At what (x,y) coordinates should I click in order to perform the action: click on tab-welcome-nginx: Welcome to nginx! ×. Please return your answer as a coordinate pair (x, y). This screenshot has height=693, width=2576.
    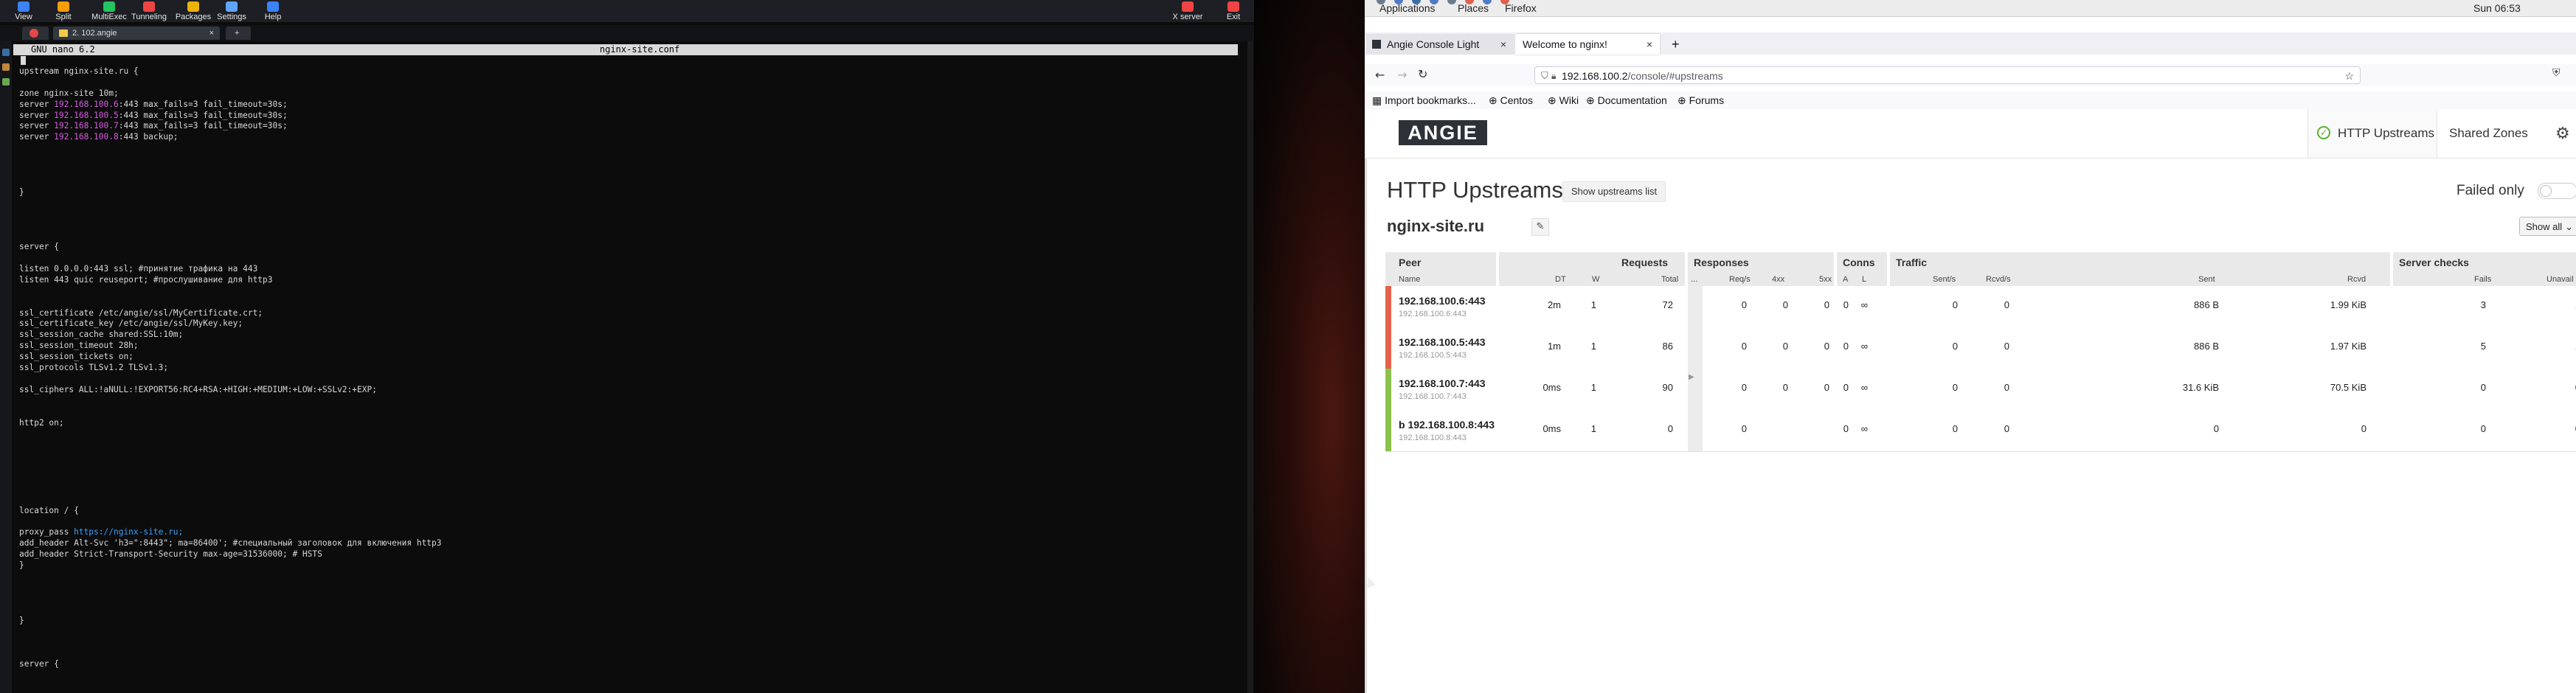
    Looking at the image, I should click on (1588, 44).